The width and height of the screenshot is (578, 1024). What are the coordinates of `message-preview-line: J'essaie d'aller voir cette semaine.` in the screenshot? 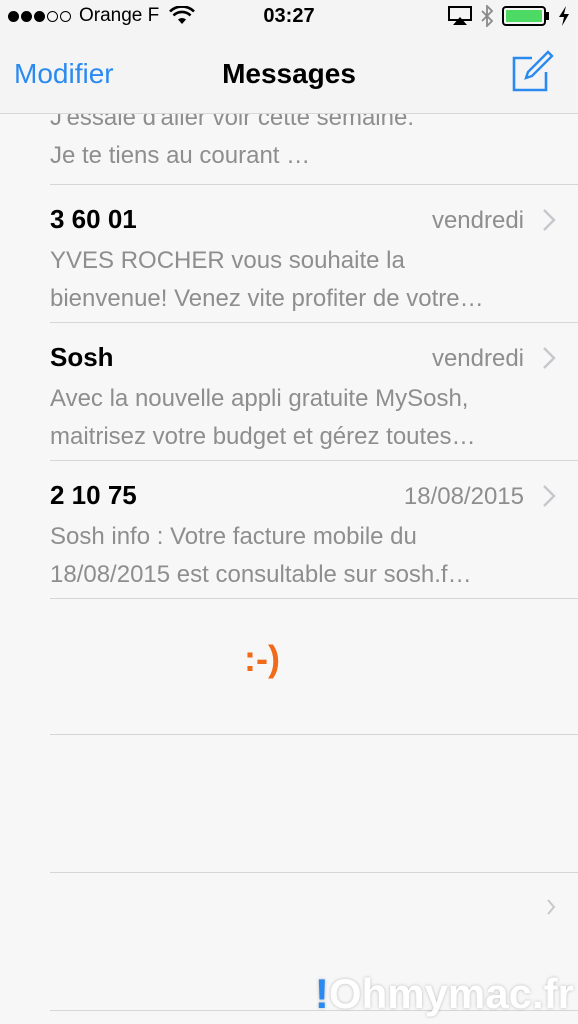 It's located at (232, 122).